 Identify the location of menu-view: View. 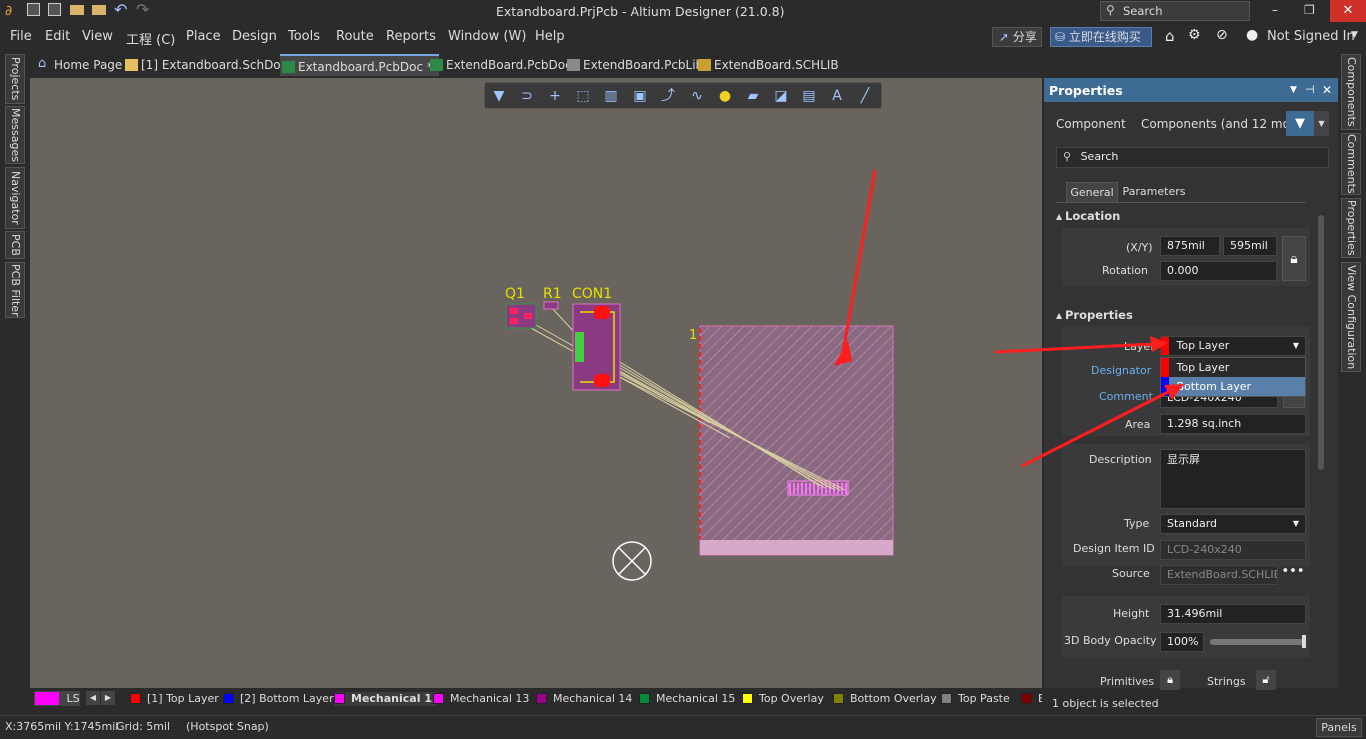
(97, 36).